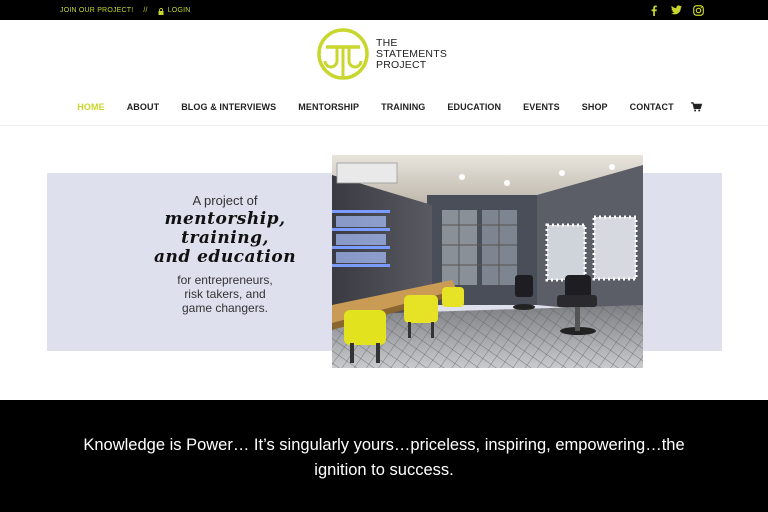  What do you see at coordinates (698, 10) in the screenshot?
I see `instagram-icon` at bounding box center [698, 10].